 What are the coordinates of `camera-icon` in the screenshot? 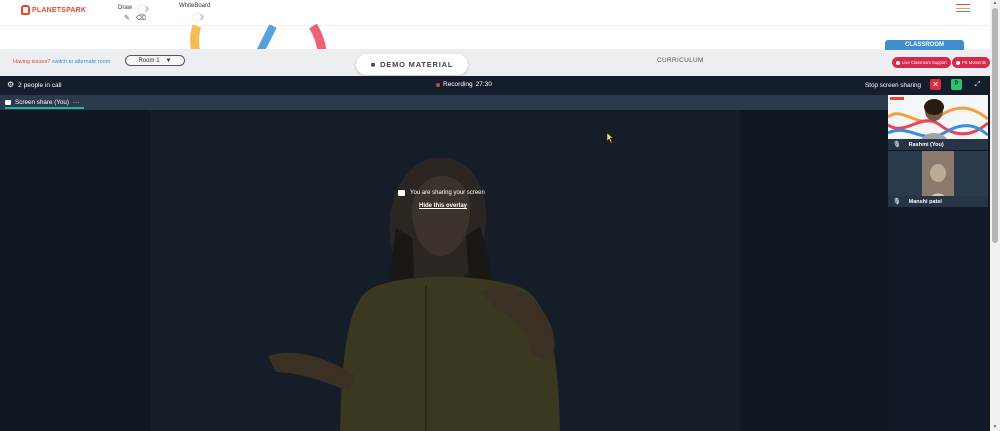 It's located at (958, 62).